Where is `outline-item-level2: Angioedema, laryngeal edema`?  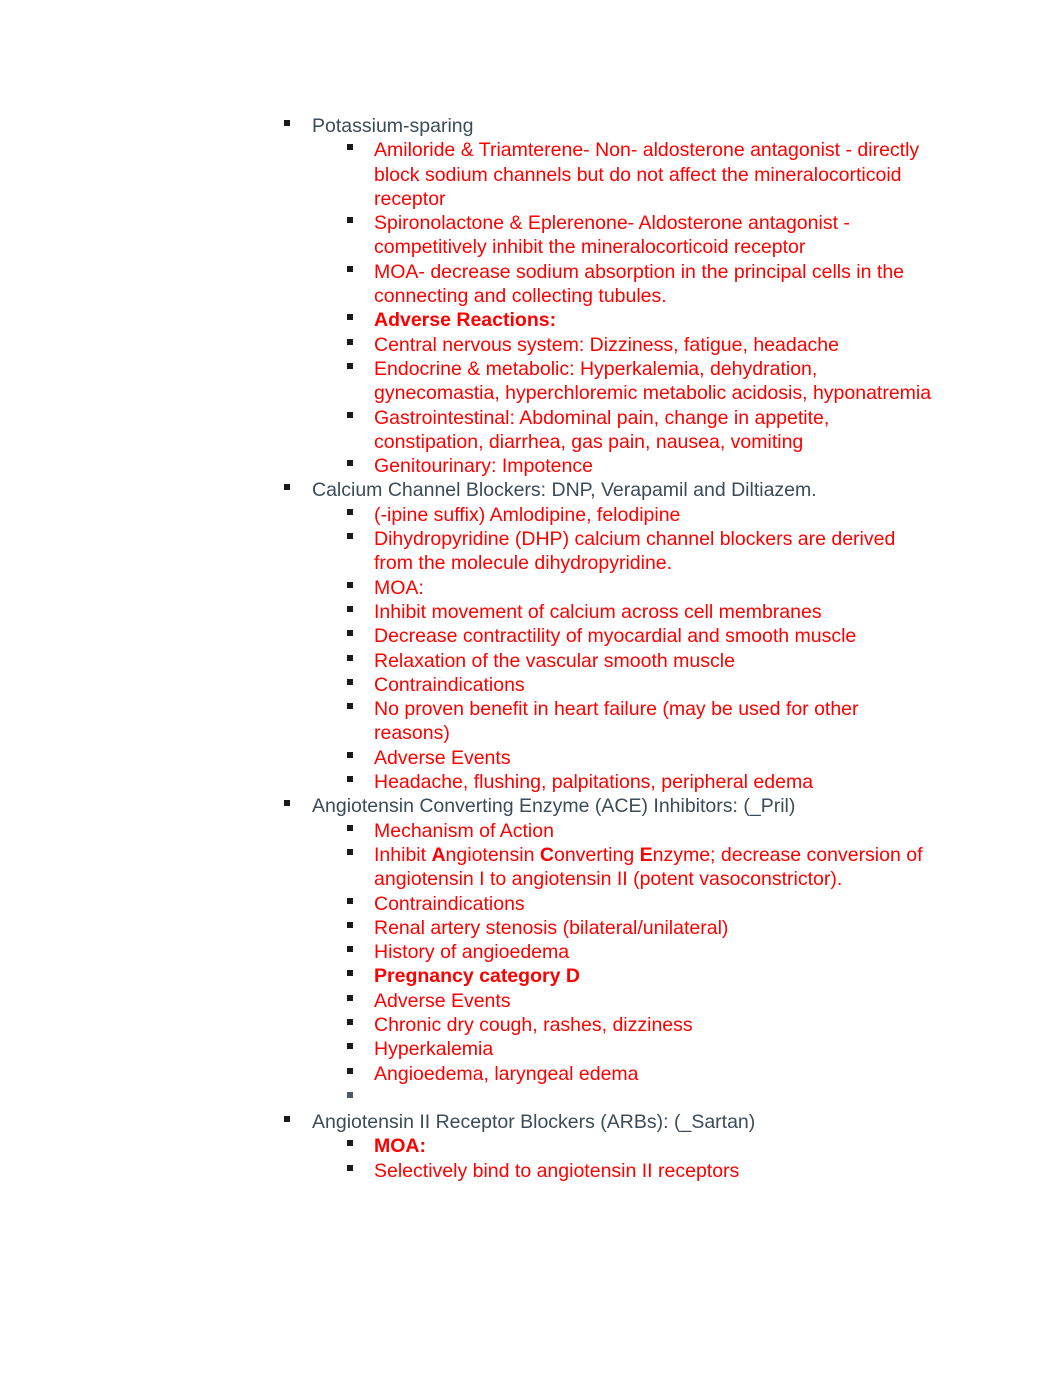
outline-item-level2: Angioedema, laryngeal edema is located at coordinates (531, 1074).